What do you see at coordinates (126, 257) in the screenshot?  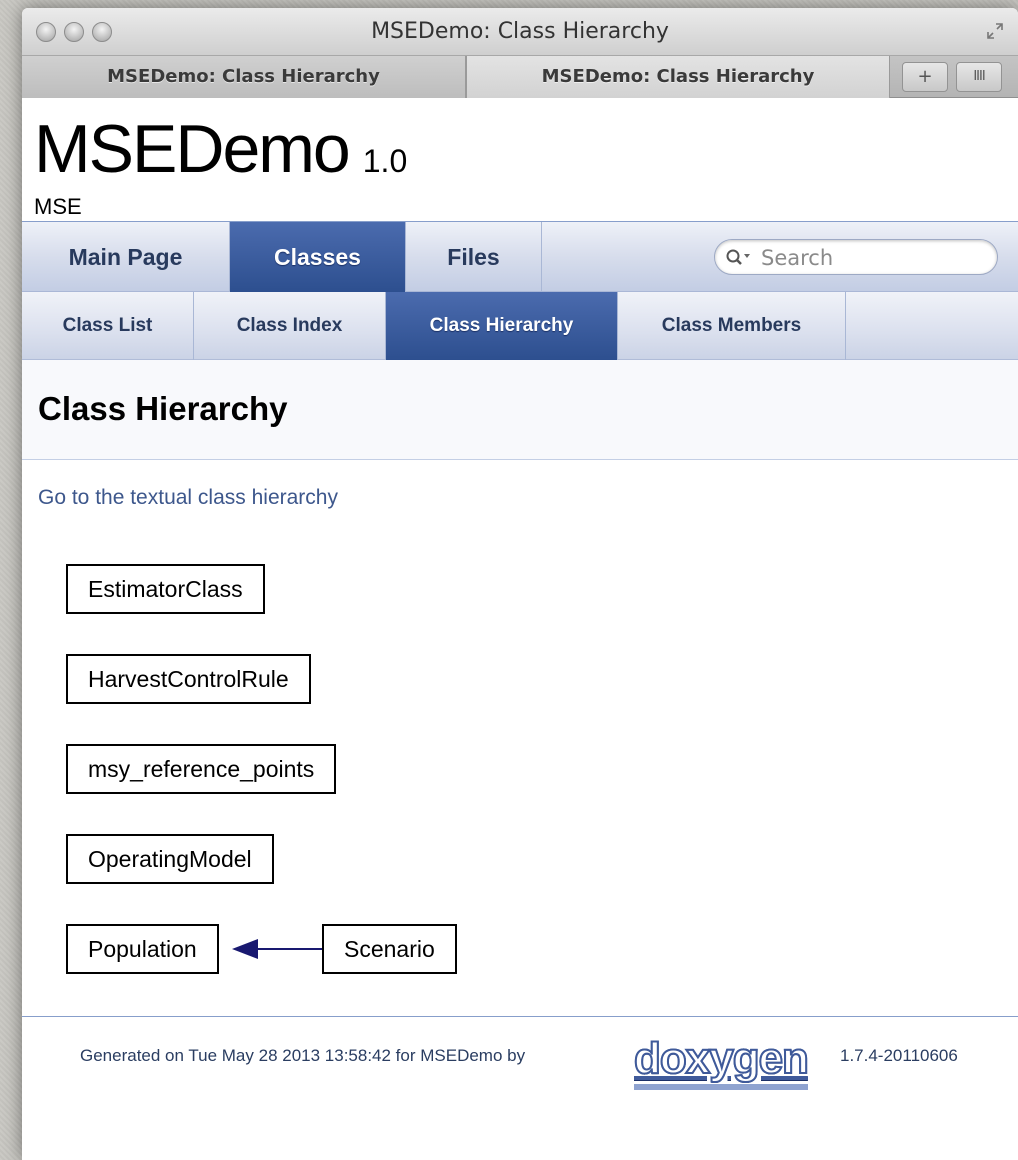 I see `nav-main-page: Main Page` at bounding box center [126, 257].